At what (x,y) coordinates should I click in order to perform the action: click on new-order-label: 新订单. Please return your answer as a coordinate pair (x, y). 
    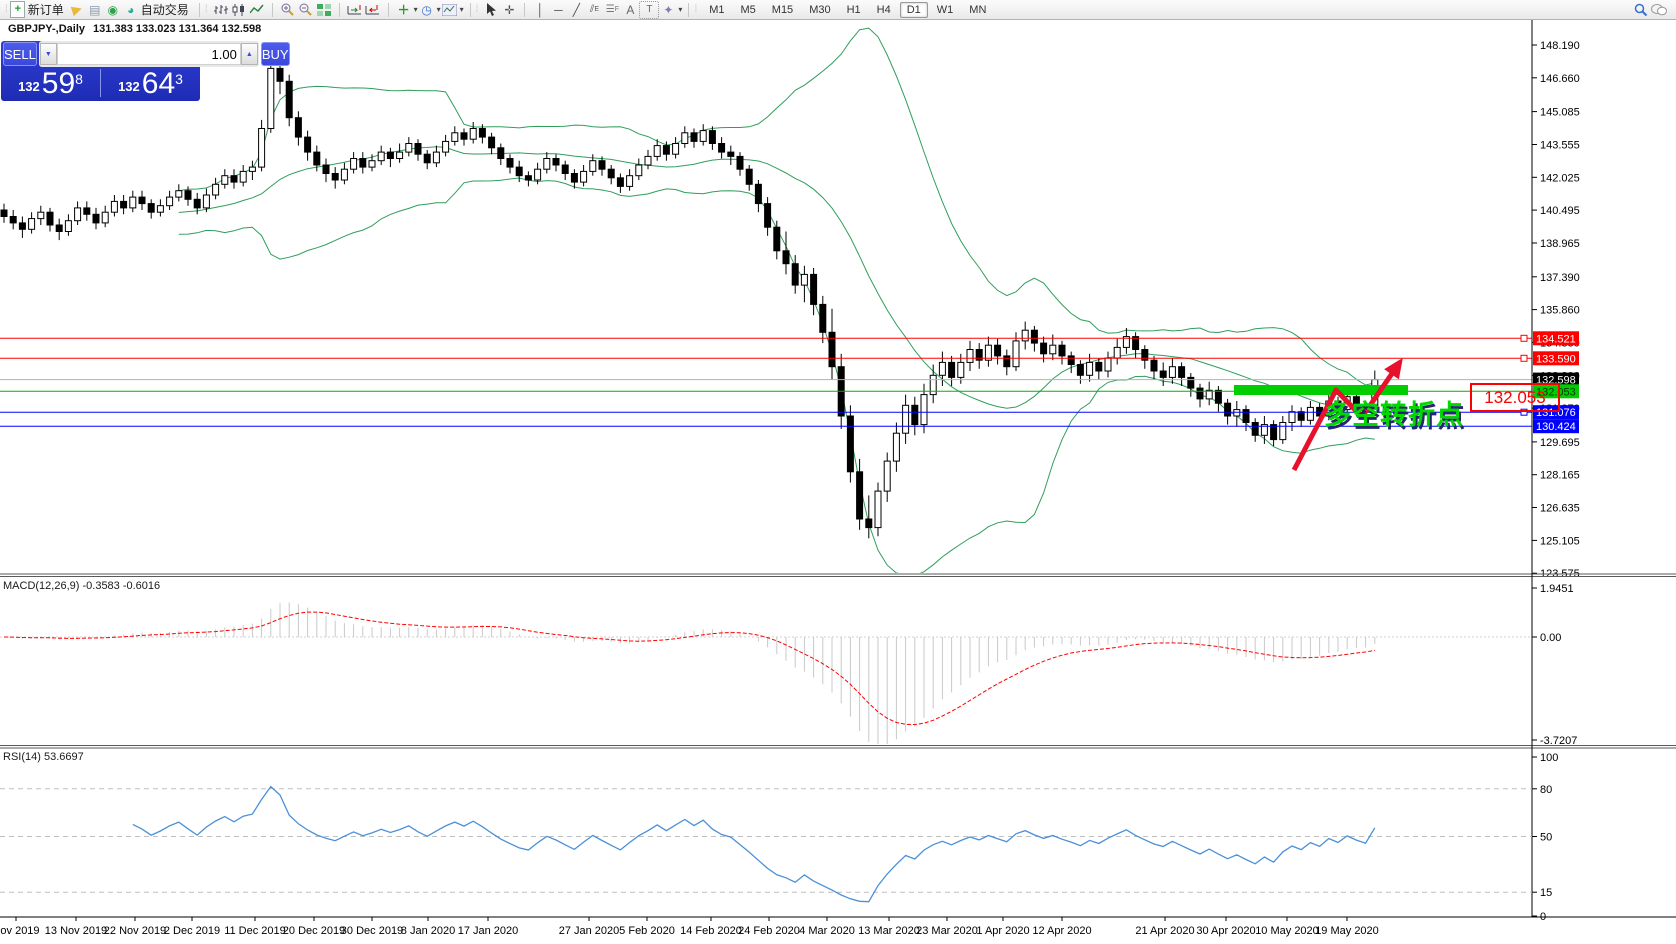
    Looking at the image, I should click on (46, 9).